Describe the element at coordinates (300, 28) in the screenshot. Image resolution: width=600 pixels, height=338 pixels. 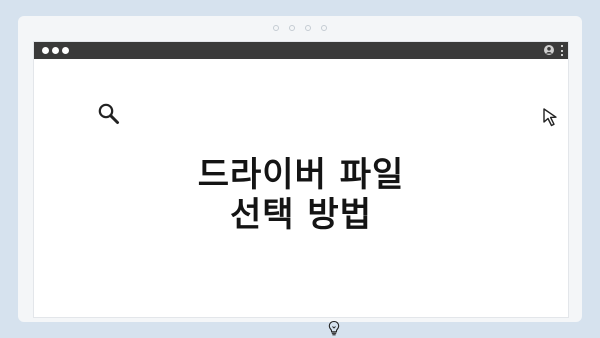
I see `frame-indicator-dots` at that location.